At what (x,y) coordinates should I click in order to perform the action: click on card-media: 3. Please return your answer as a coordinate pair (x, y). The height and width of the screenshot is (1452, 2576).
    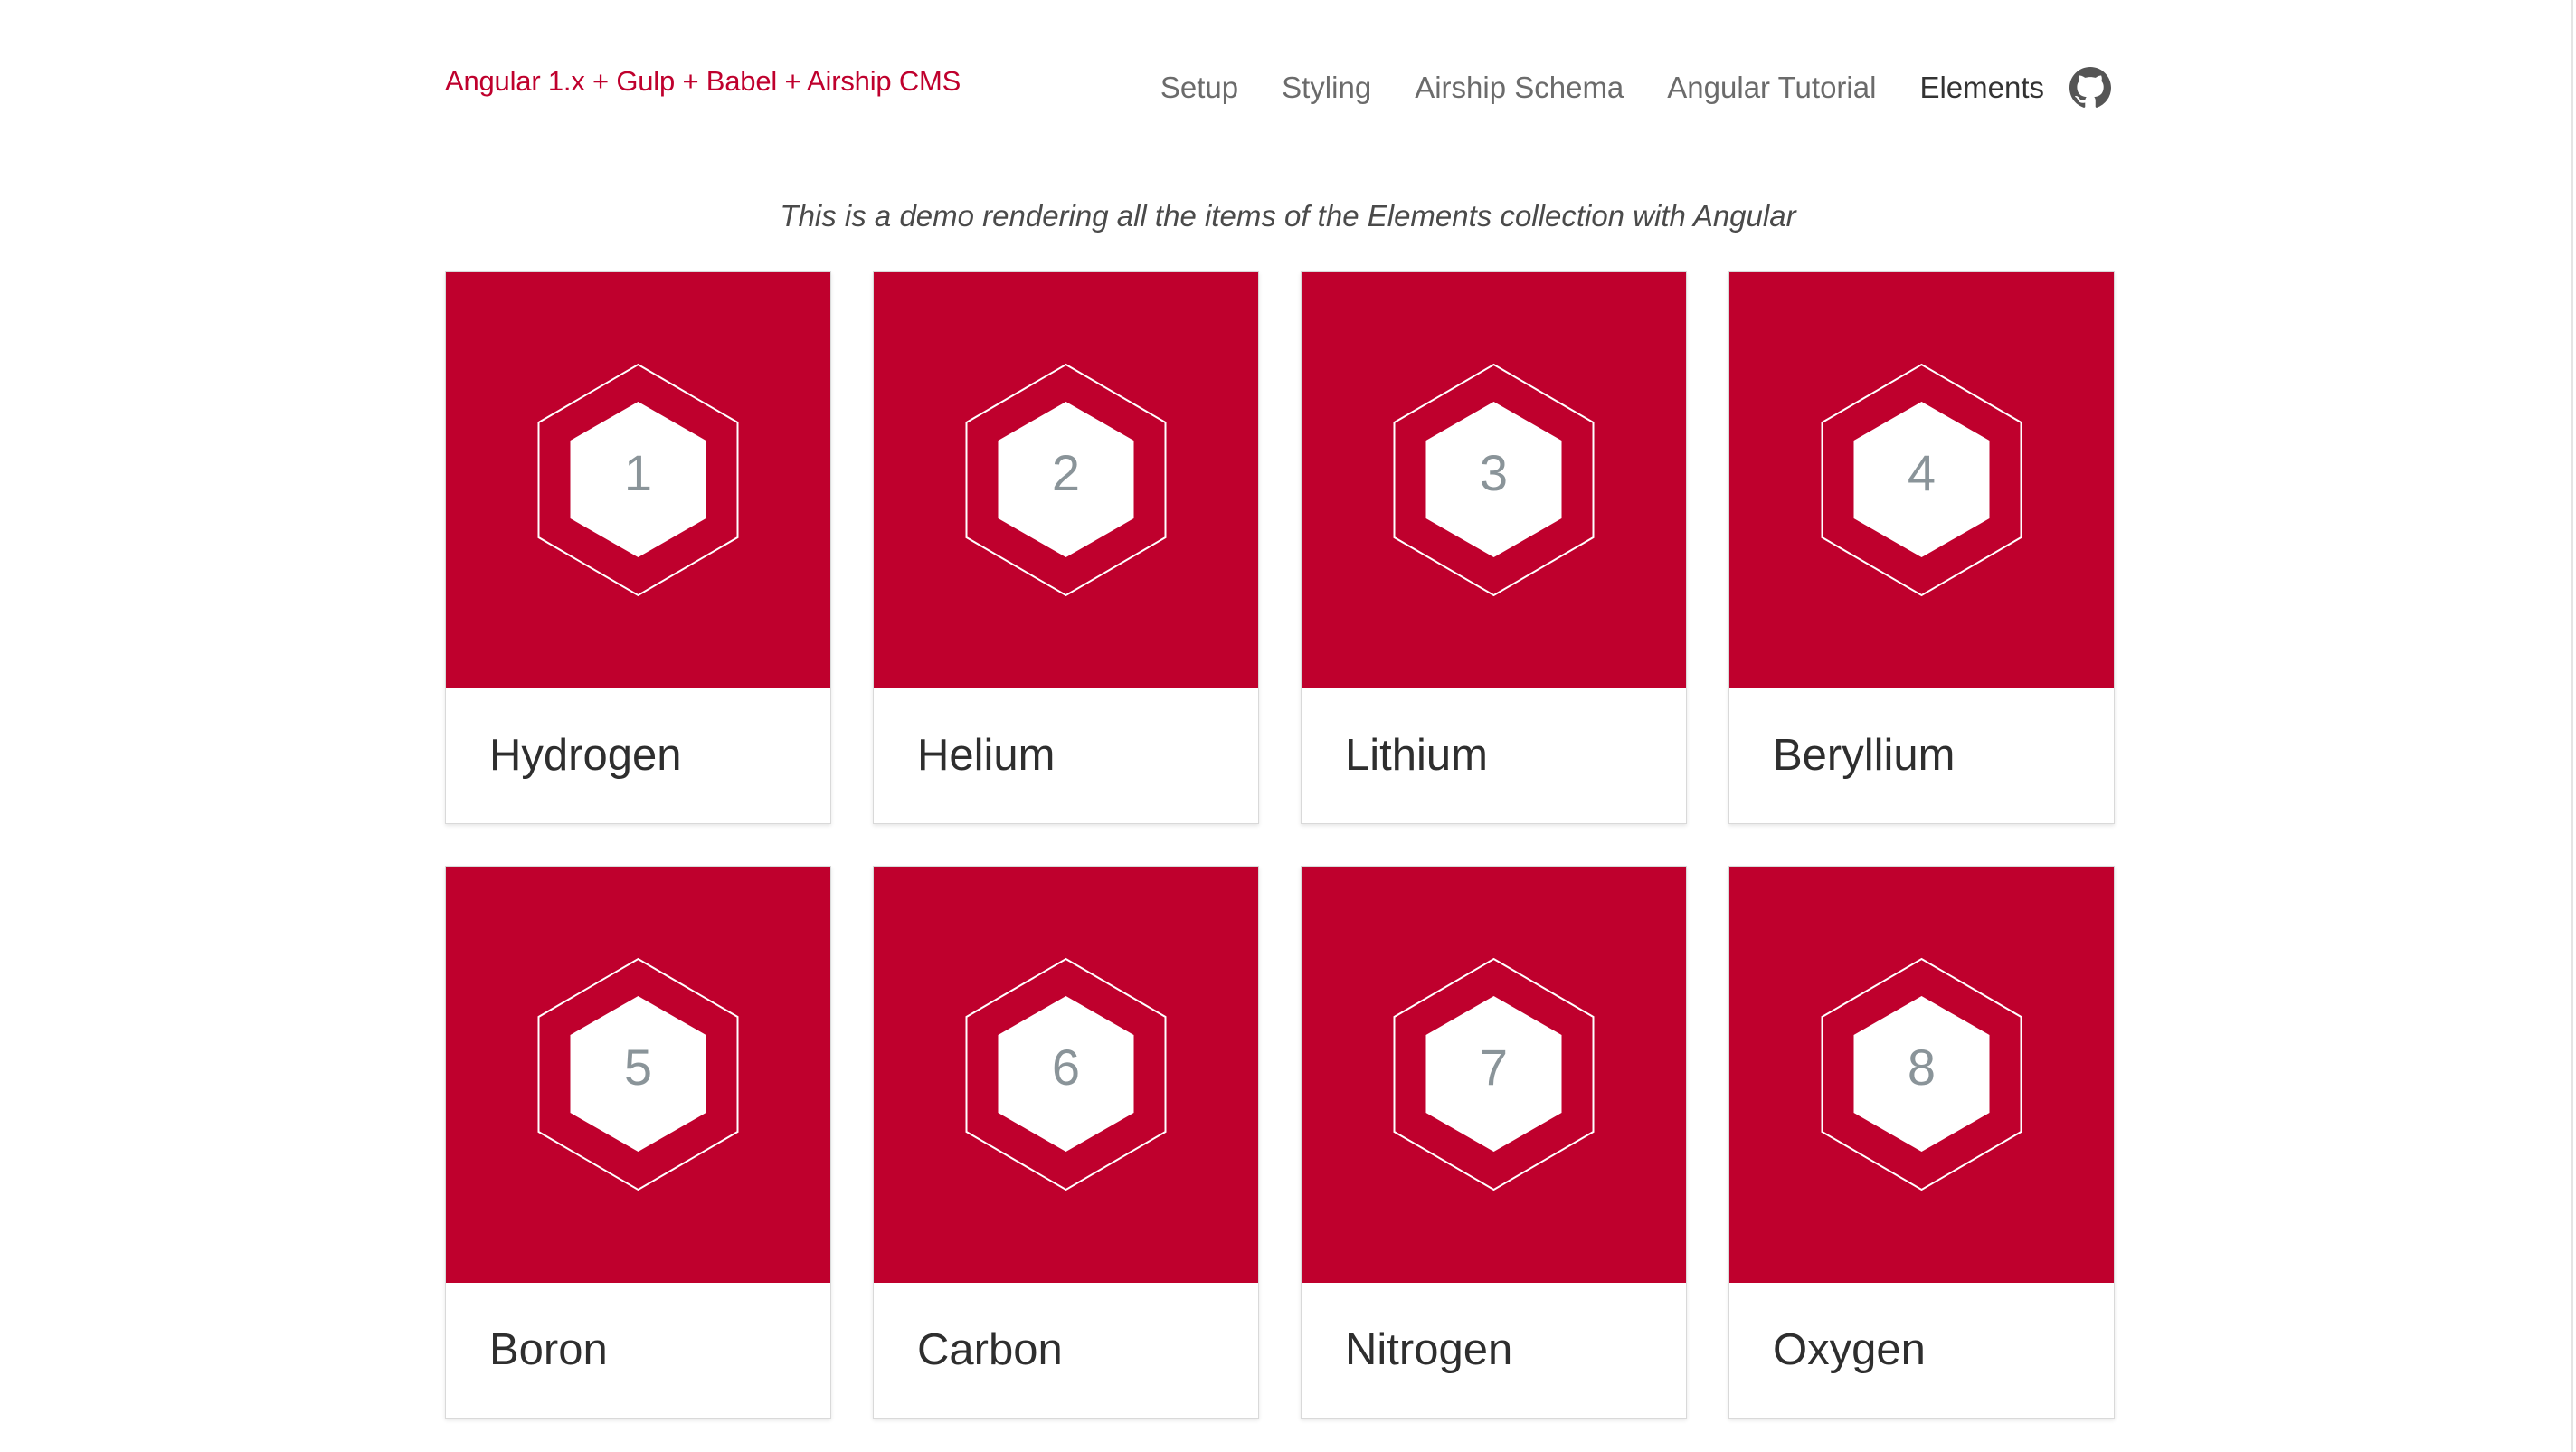
    Looking at the image, I should click on (1494, 480).